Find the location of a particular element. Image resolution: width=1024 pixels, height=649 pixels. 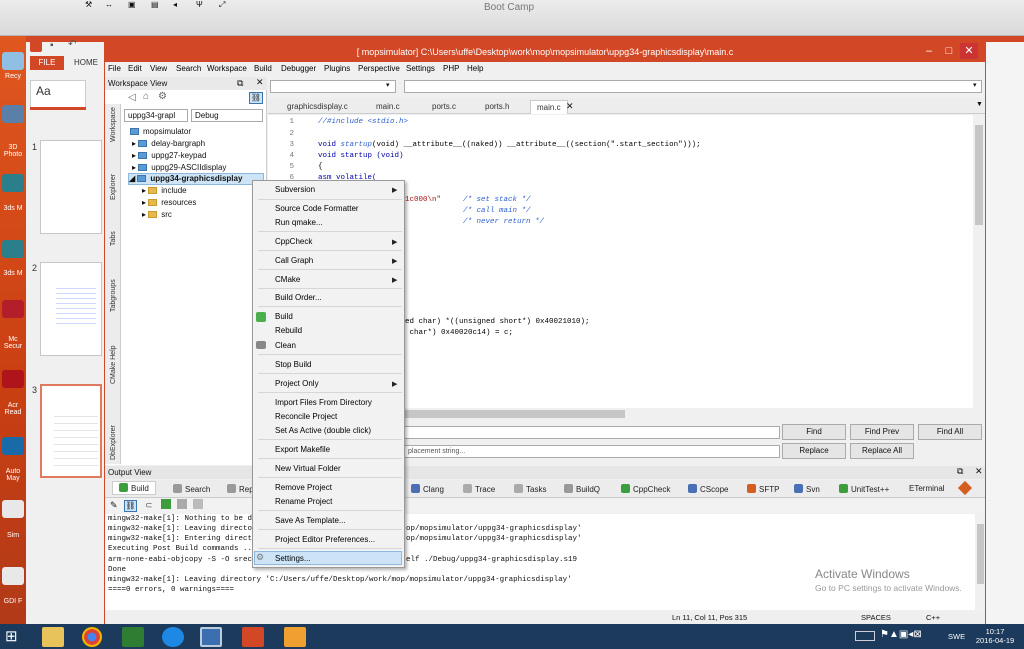

copy-icon is located at coordinates (182, 504).